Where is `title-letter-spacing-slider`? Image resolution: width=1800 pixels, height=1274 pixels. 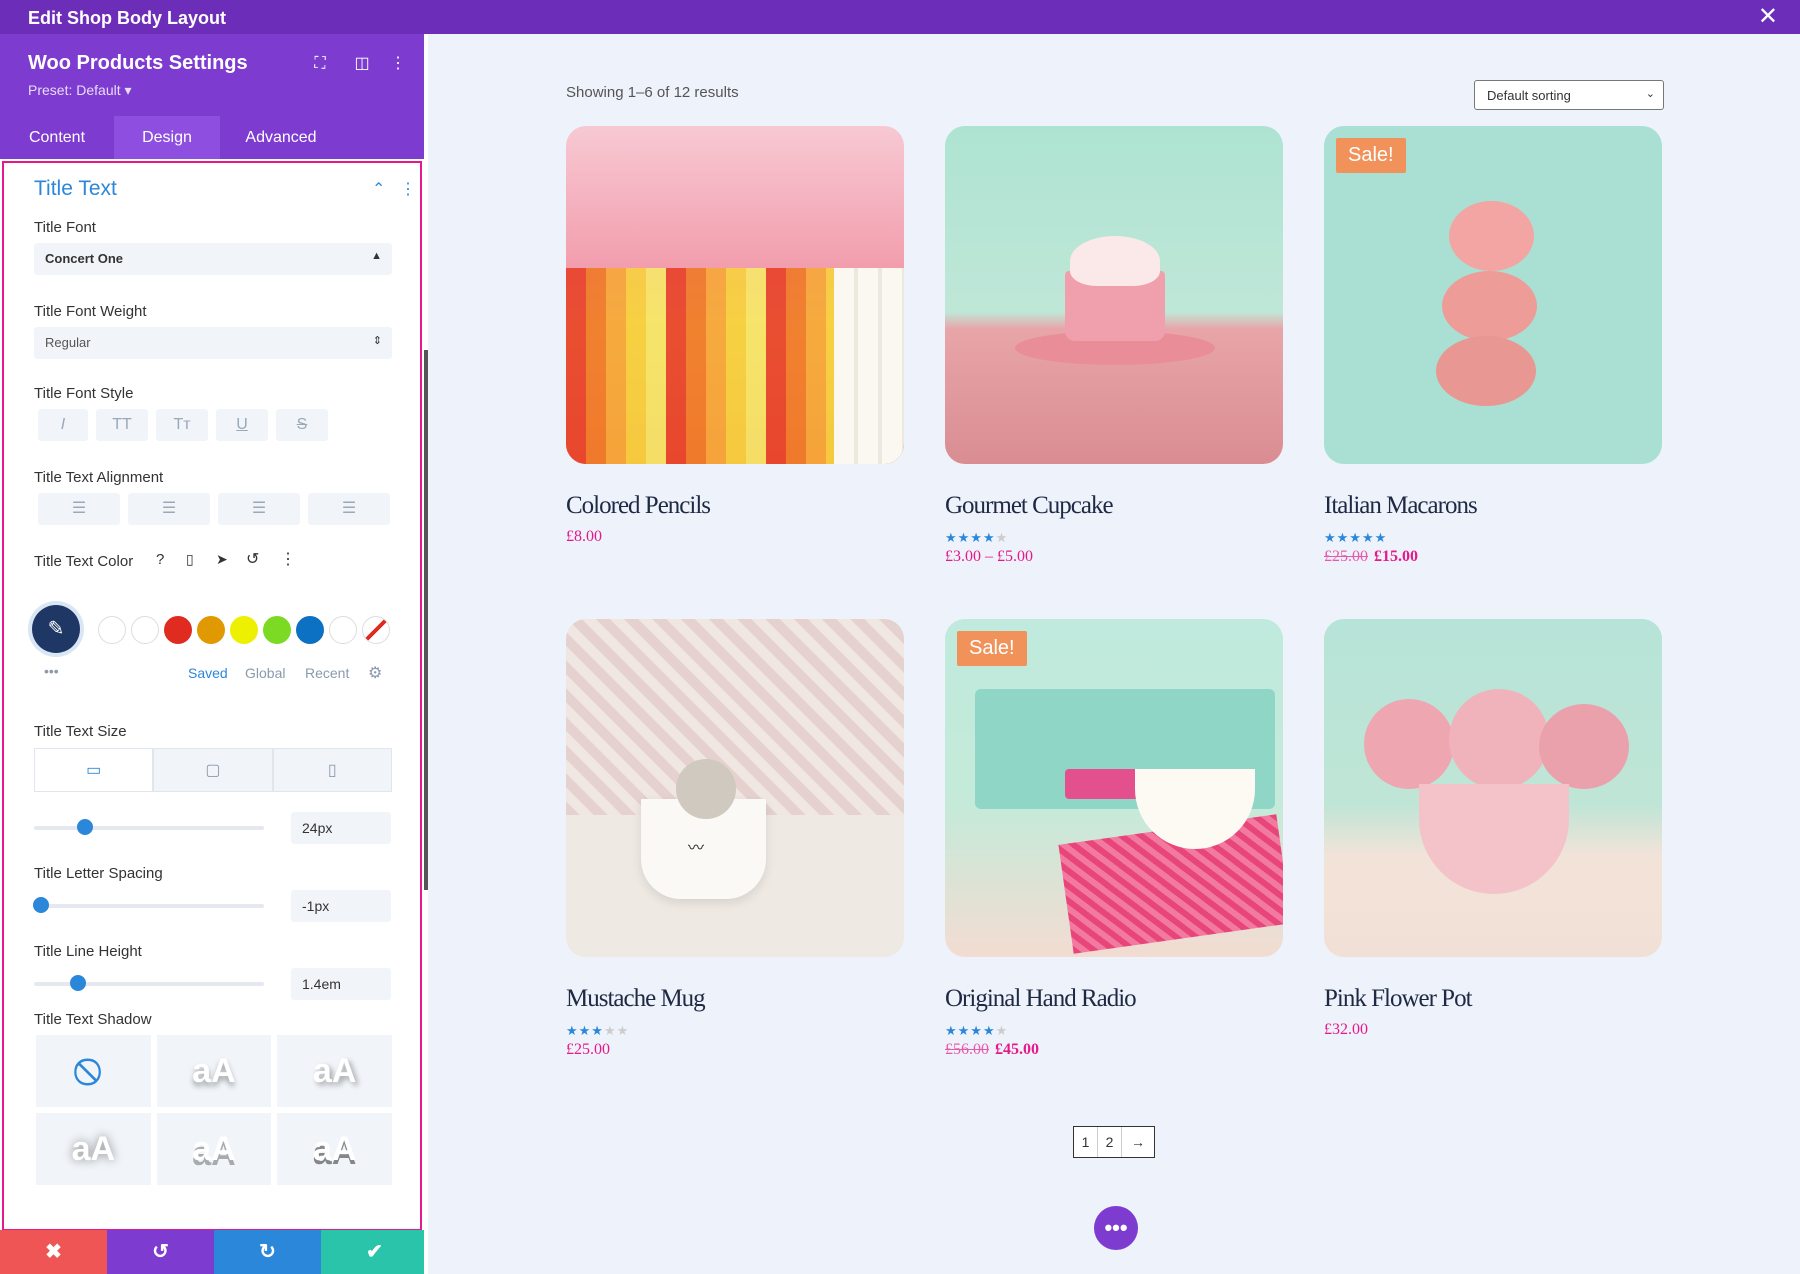
title-letter-spacing-slider is located at coordinates (148, 905).